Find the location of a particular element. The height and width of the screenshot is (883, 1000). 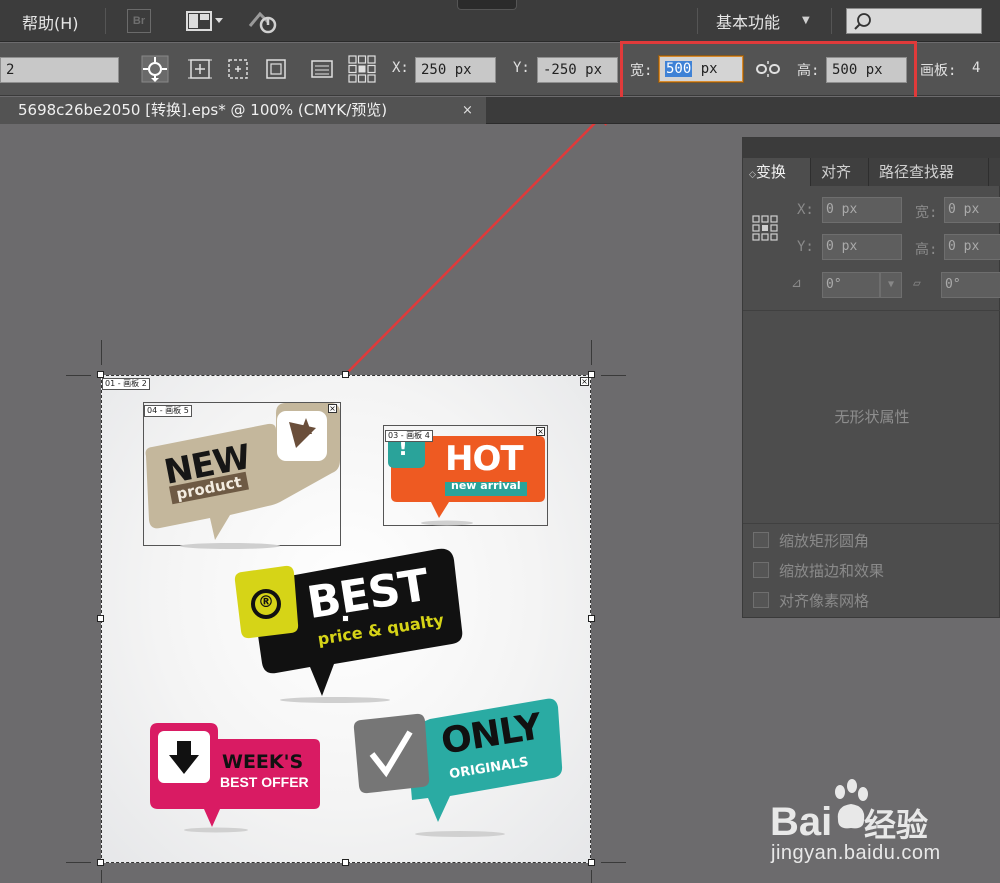

center-mark-icon is located at coordinates (238, 69).